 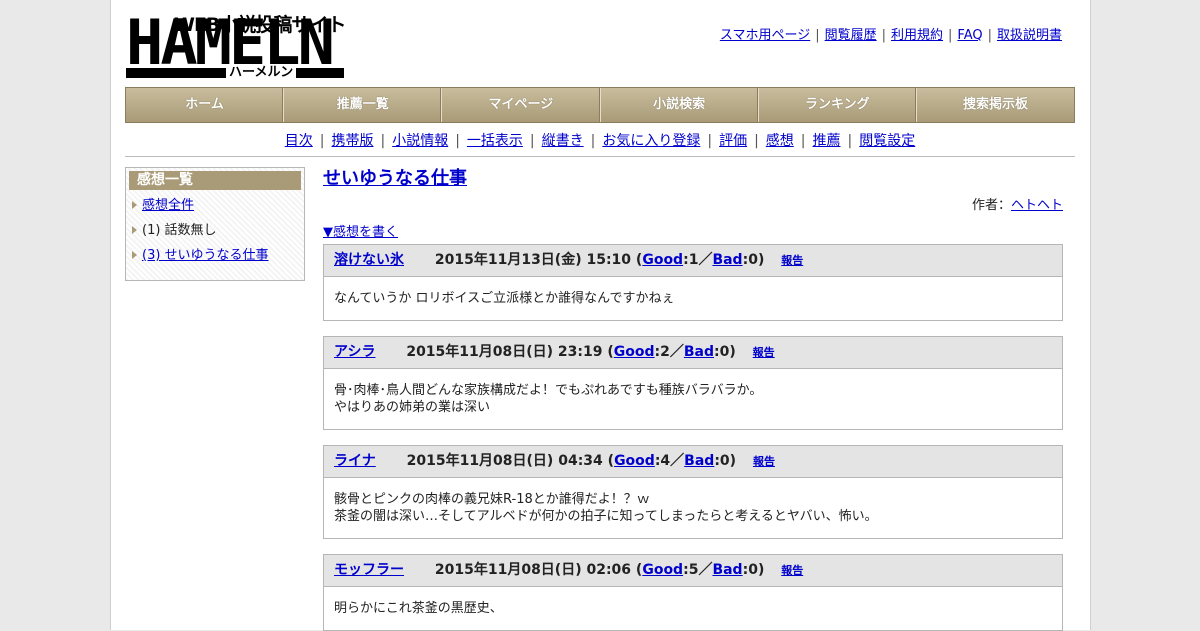 I want to click on divider, so click(x=600, y=156).